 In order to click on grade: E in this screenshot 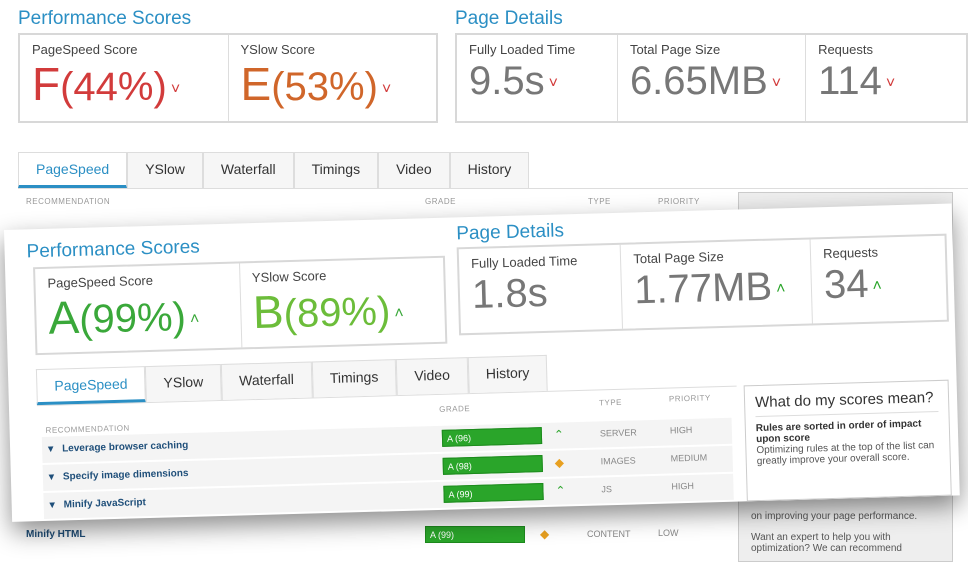, I will do `click(256, 84)`.